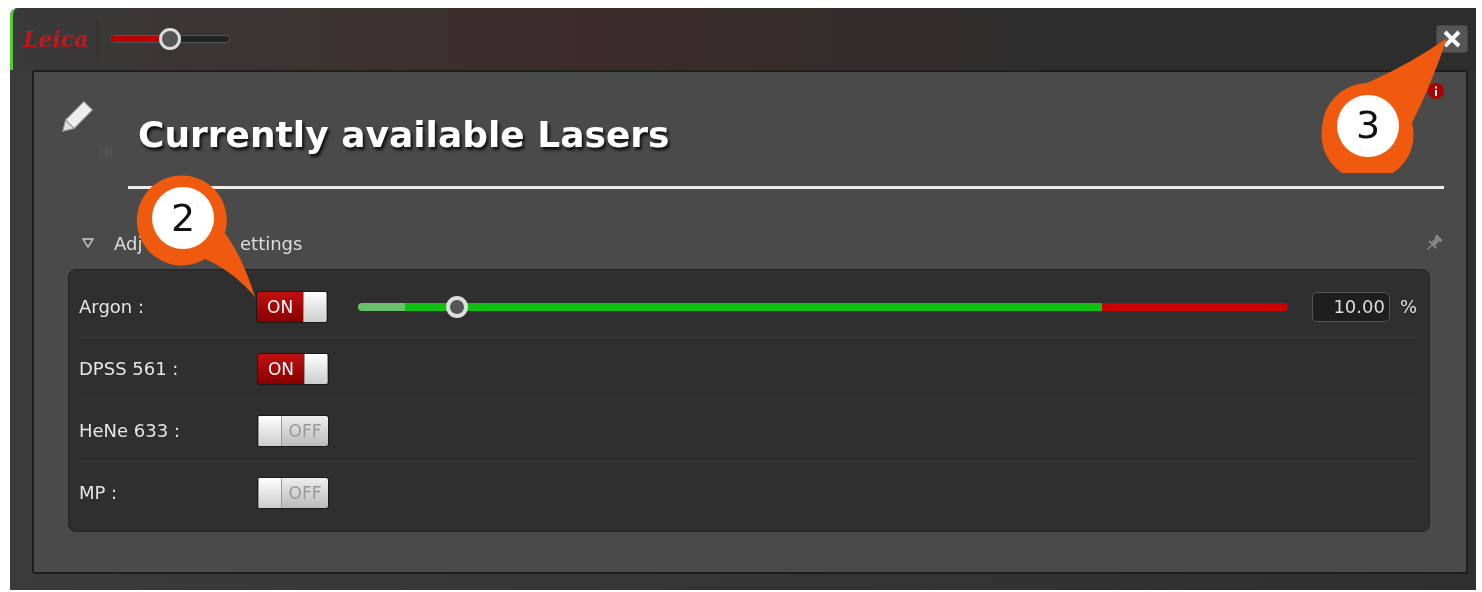  I want to click on close-icon, so click(1452, 39).